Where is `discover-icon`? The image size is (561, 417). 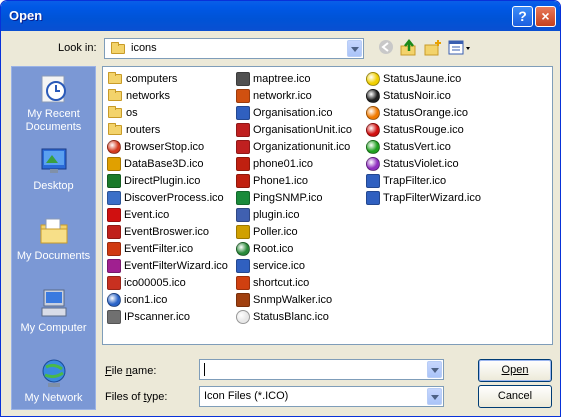
discover-icon is located at coordinates (114, 198).